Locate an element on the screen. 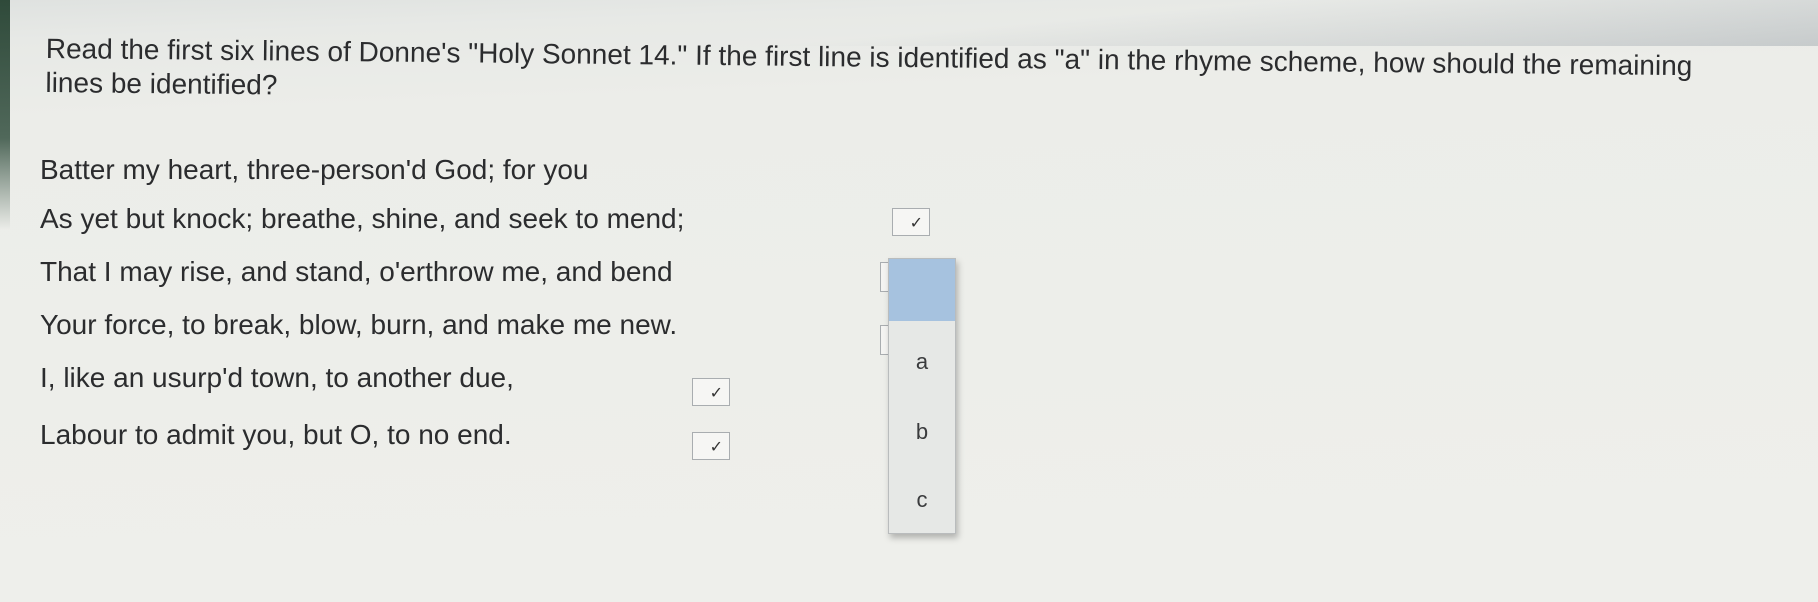 The width and height of the screenshot is (1818, 602). poem-line-5: I, like an usurp'd town, to another due, is located at coordinates (277, 377).